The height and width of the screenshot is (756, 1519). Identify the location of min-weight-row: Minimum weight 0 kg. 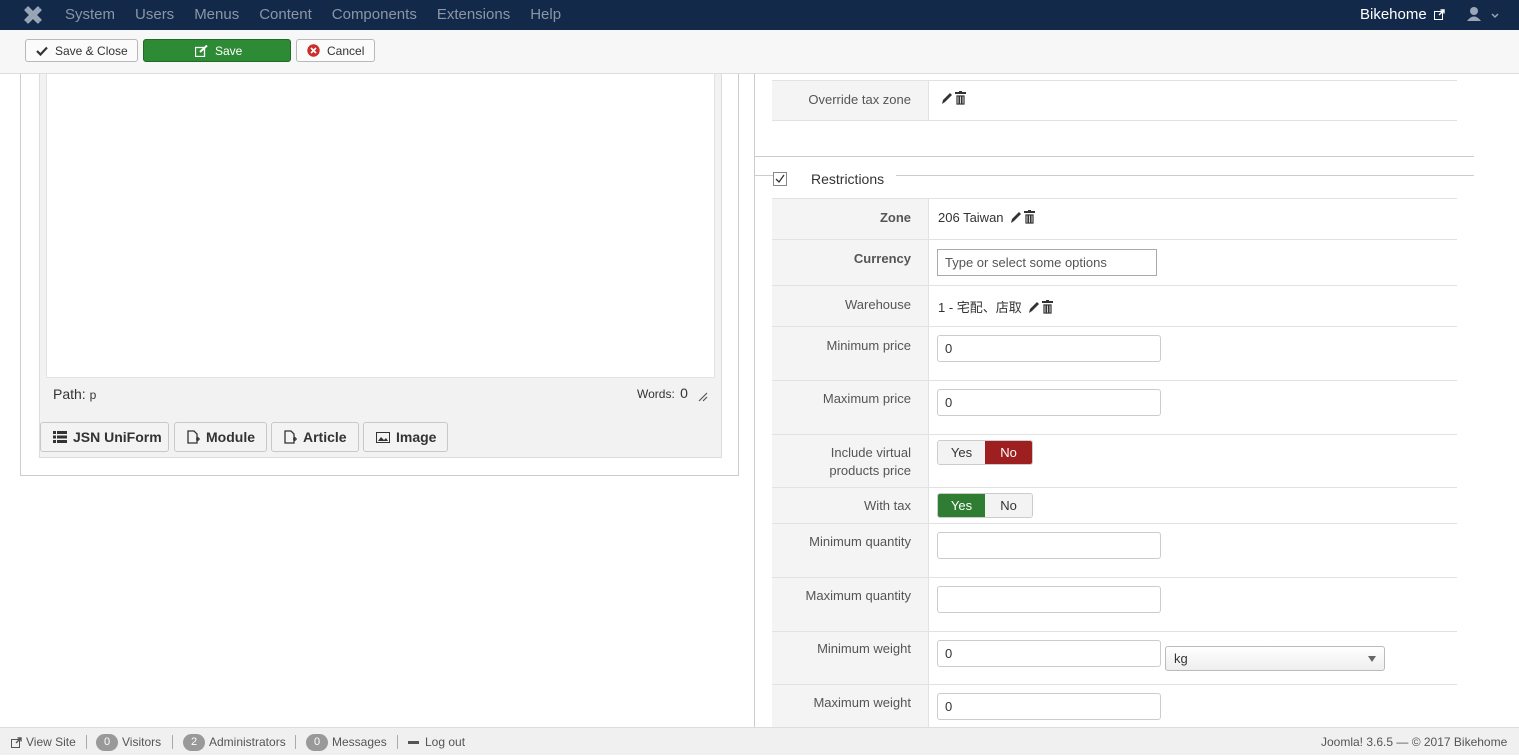
(1114, 657).